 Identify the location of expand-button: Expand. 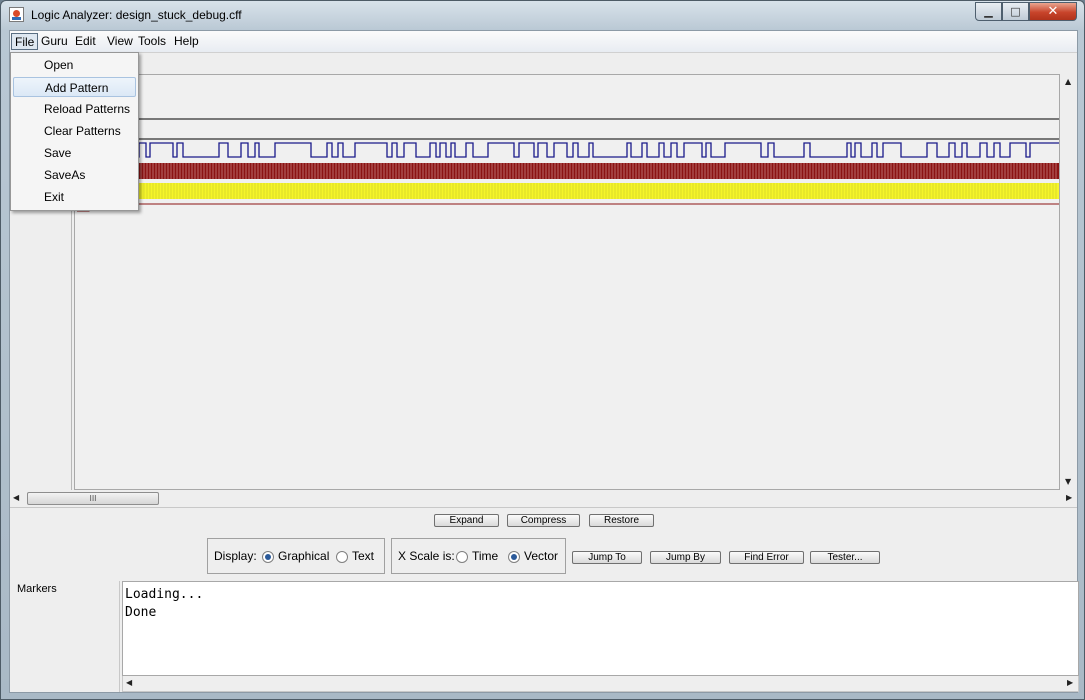
(466, 520).